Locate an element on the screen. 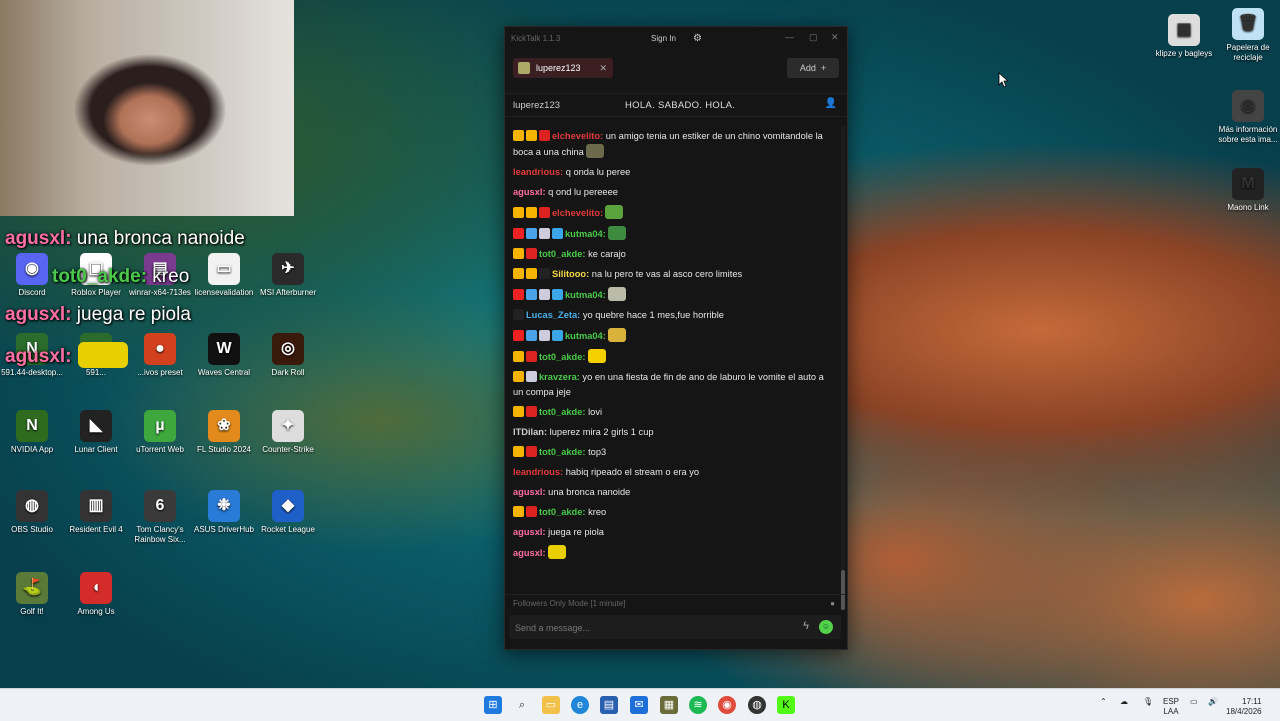 The image size is (1280, 721). onedrive-icon: ☁ is located at coordinates (1124, 701).